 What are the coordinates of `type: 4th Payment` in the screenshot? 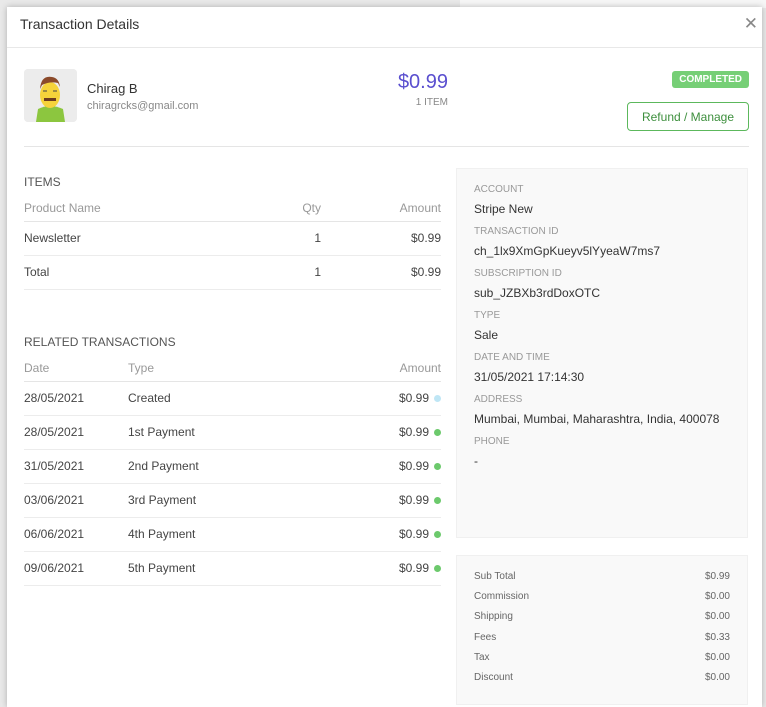 It's located at (226, 534).